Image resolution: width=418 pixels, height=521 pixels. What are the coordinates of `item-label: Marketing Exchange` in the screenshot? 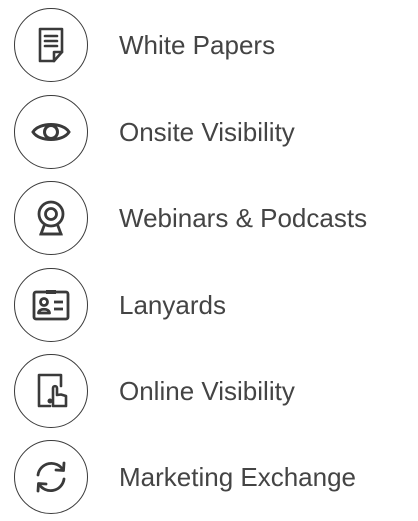 It's located at (238, 477).